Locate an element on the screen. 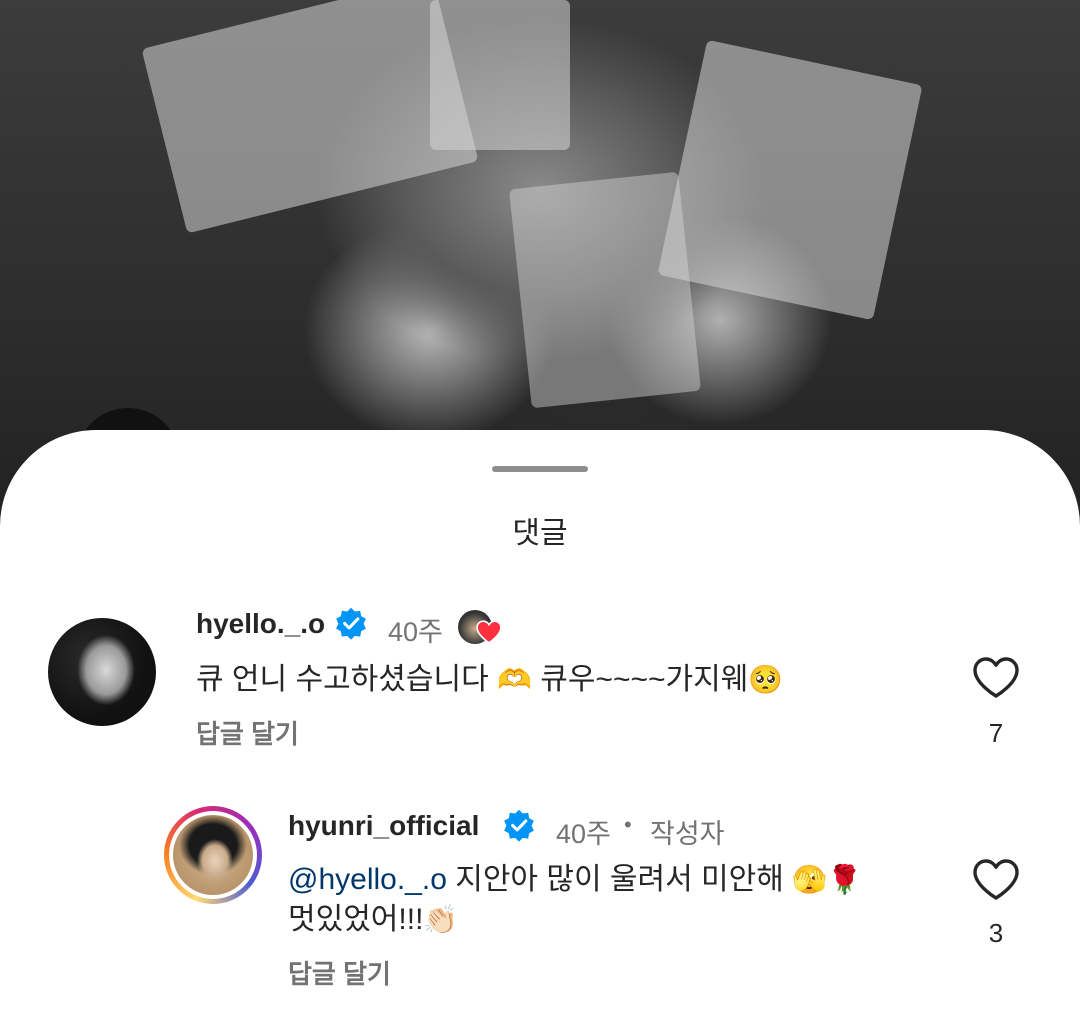 This screenshot has width=1080, height=1012. rose-emoji: 🌹 is located at coordinates (844, 879).